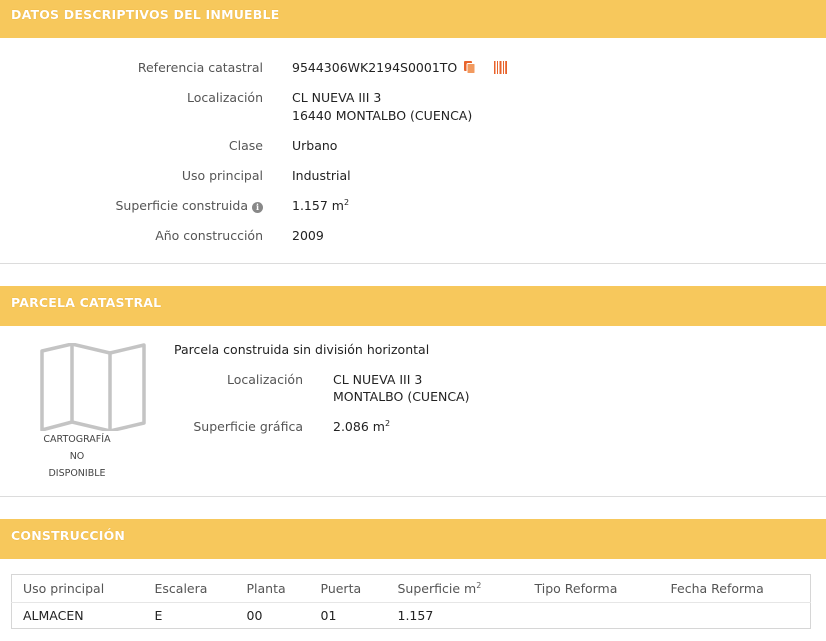 Image resolution: width=826 pixels, height=641 pixels. I want to click on cartografia-no-disponible: CARTOGRAFÍA NO DISPONIBLE, so click(77, 456).